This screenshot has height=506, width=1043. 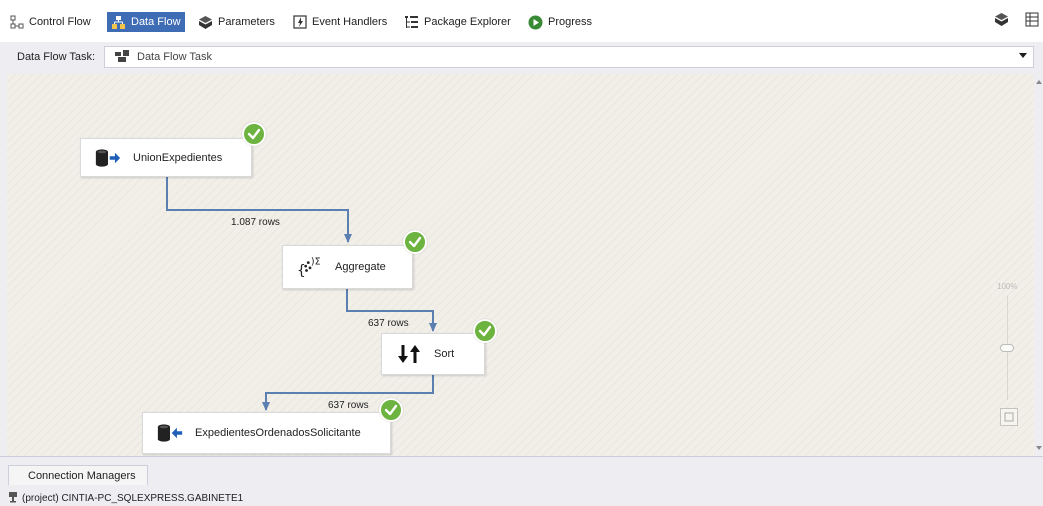 I want to click on tab-label: Data Flow, so click(x=156, y=22).